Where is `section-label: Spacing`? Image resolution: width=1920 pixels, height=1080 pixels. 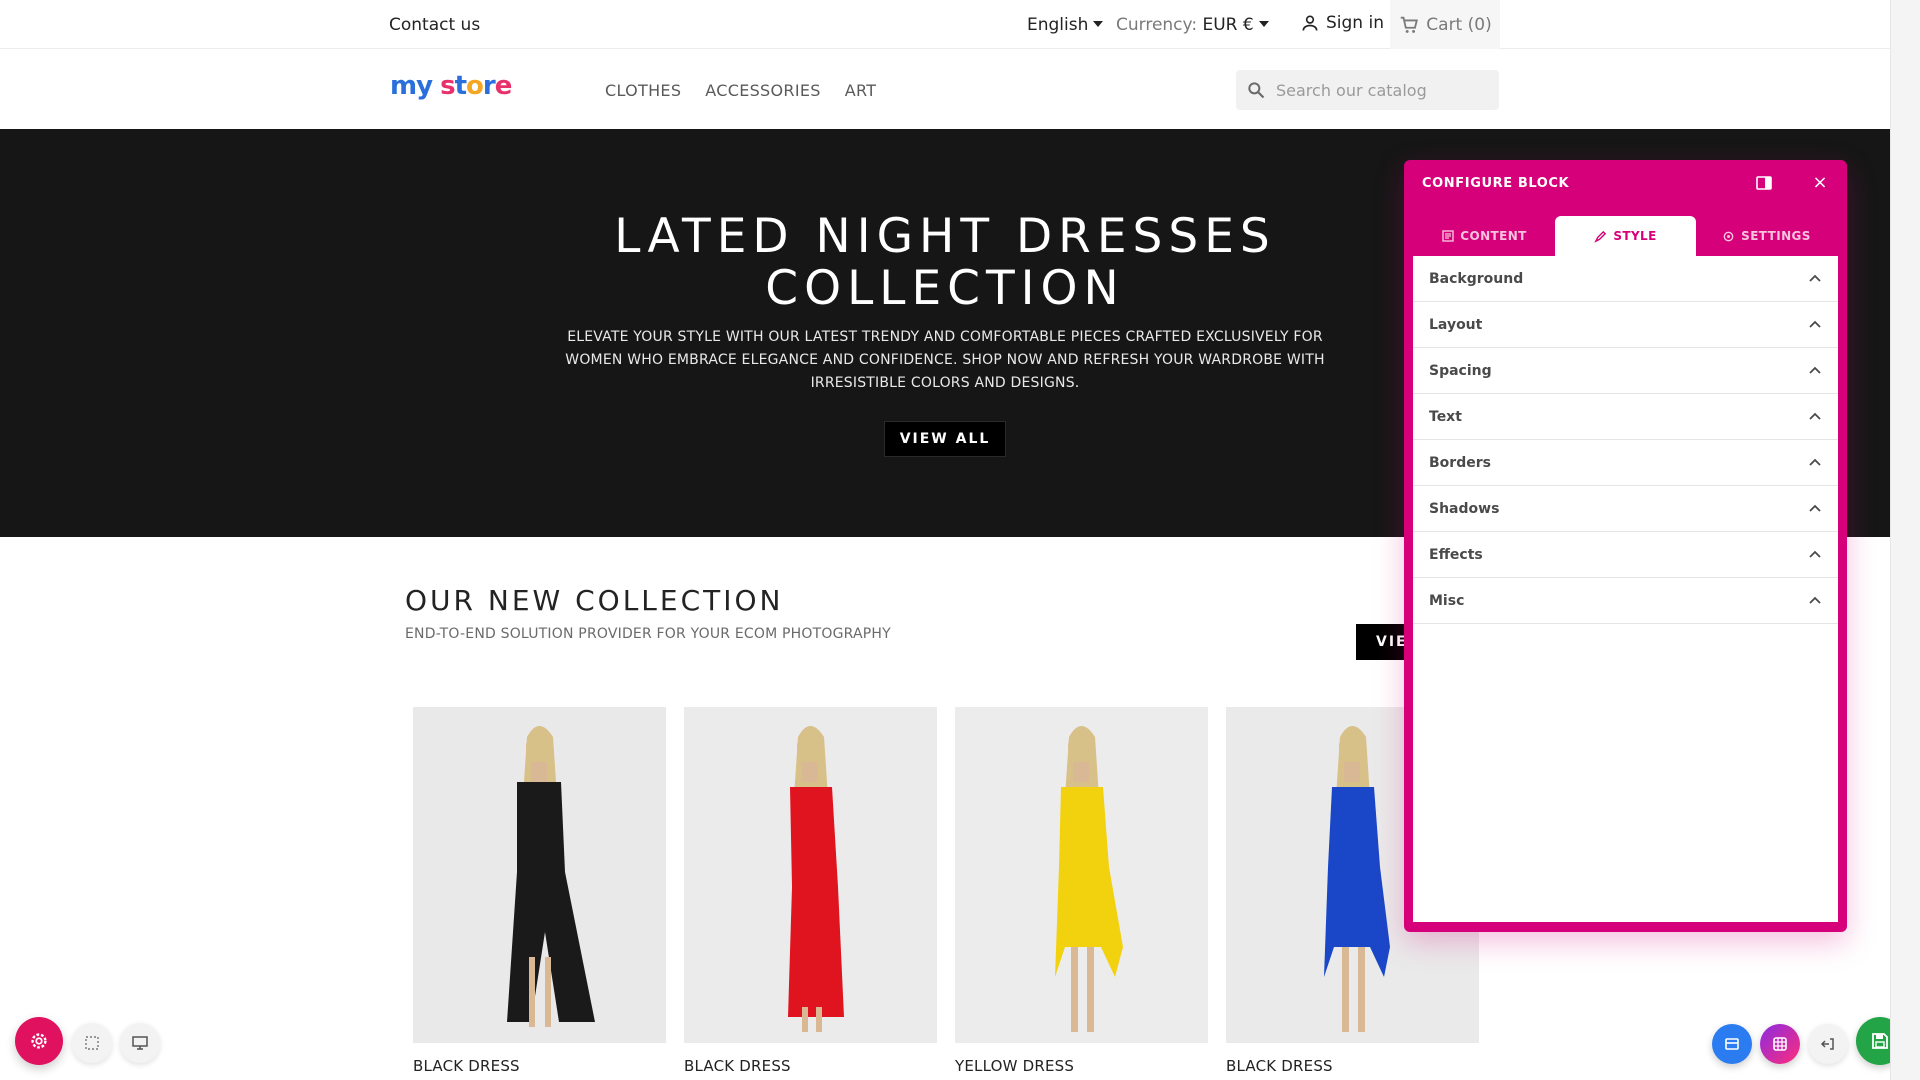 section-label: Spacing is located at coordinates (1460, 370).